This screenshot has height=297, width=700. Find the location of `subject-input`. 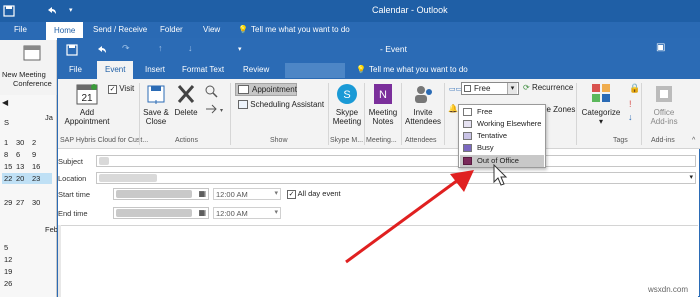

subject-input is located at coordinates (396, 161).